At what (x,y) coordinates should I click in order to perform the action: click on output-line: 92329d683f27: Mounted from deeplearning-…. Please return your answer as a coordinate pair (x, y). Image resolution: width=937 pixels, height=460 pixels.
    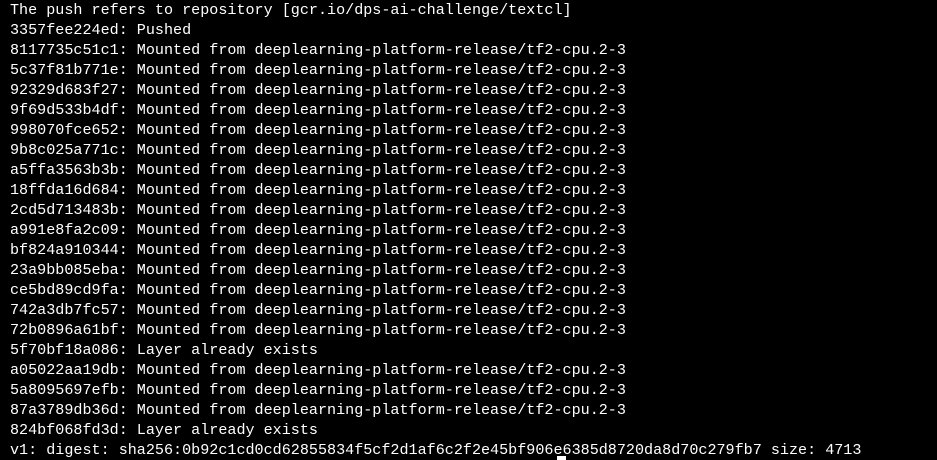
    Looking at the image, I should click on (318, 90).